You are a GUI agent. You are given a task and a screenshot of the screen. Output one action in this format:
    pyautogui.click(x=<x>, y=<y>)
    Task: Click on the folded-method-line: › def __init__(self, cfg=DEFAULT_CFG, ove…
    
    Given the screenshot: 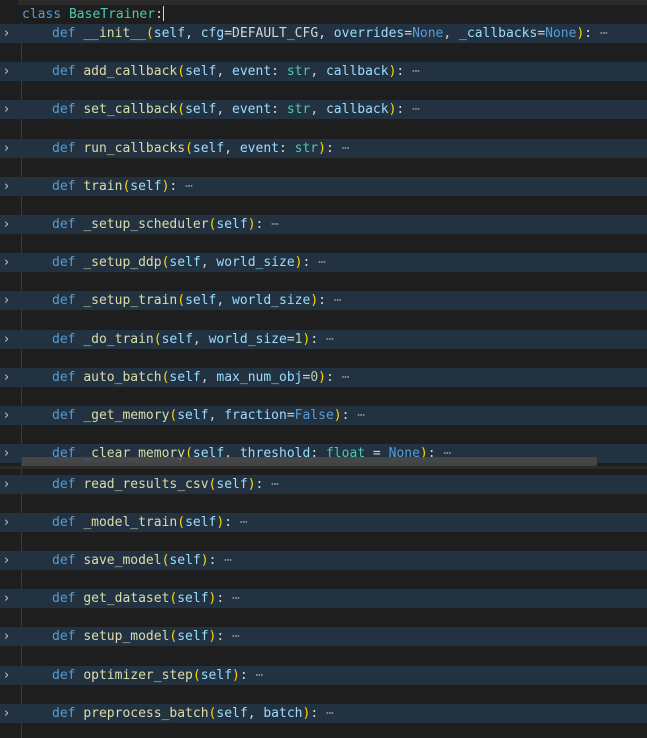 What is the action you would take?
    pyautogui.click(x=323, y=33)
    